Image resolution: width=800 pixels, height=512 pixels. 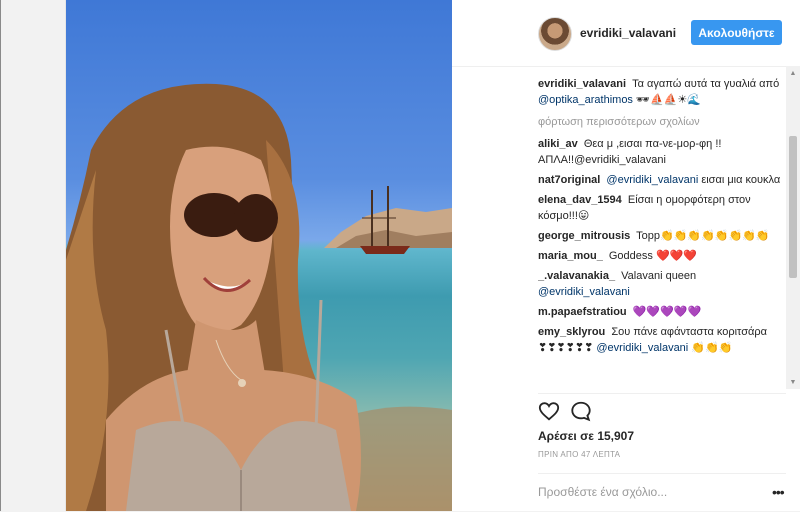 I want to click on comment-item: maria_mou_ Goddess ❤️❤️❤️, so click(x=662, y=256).